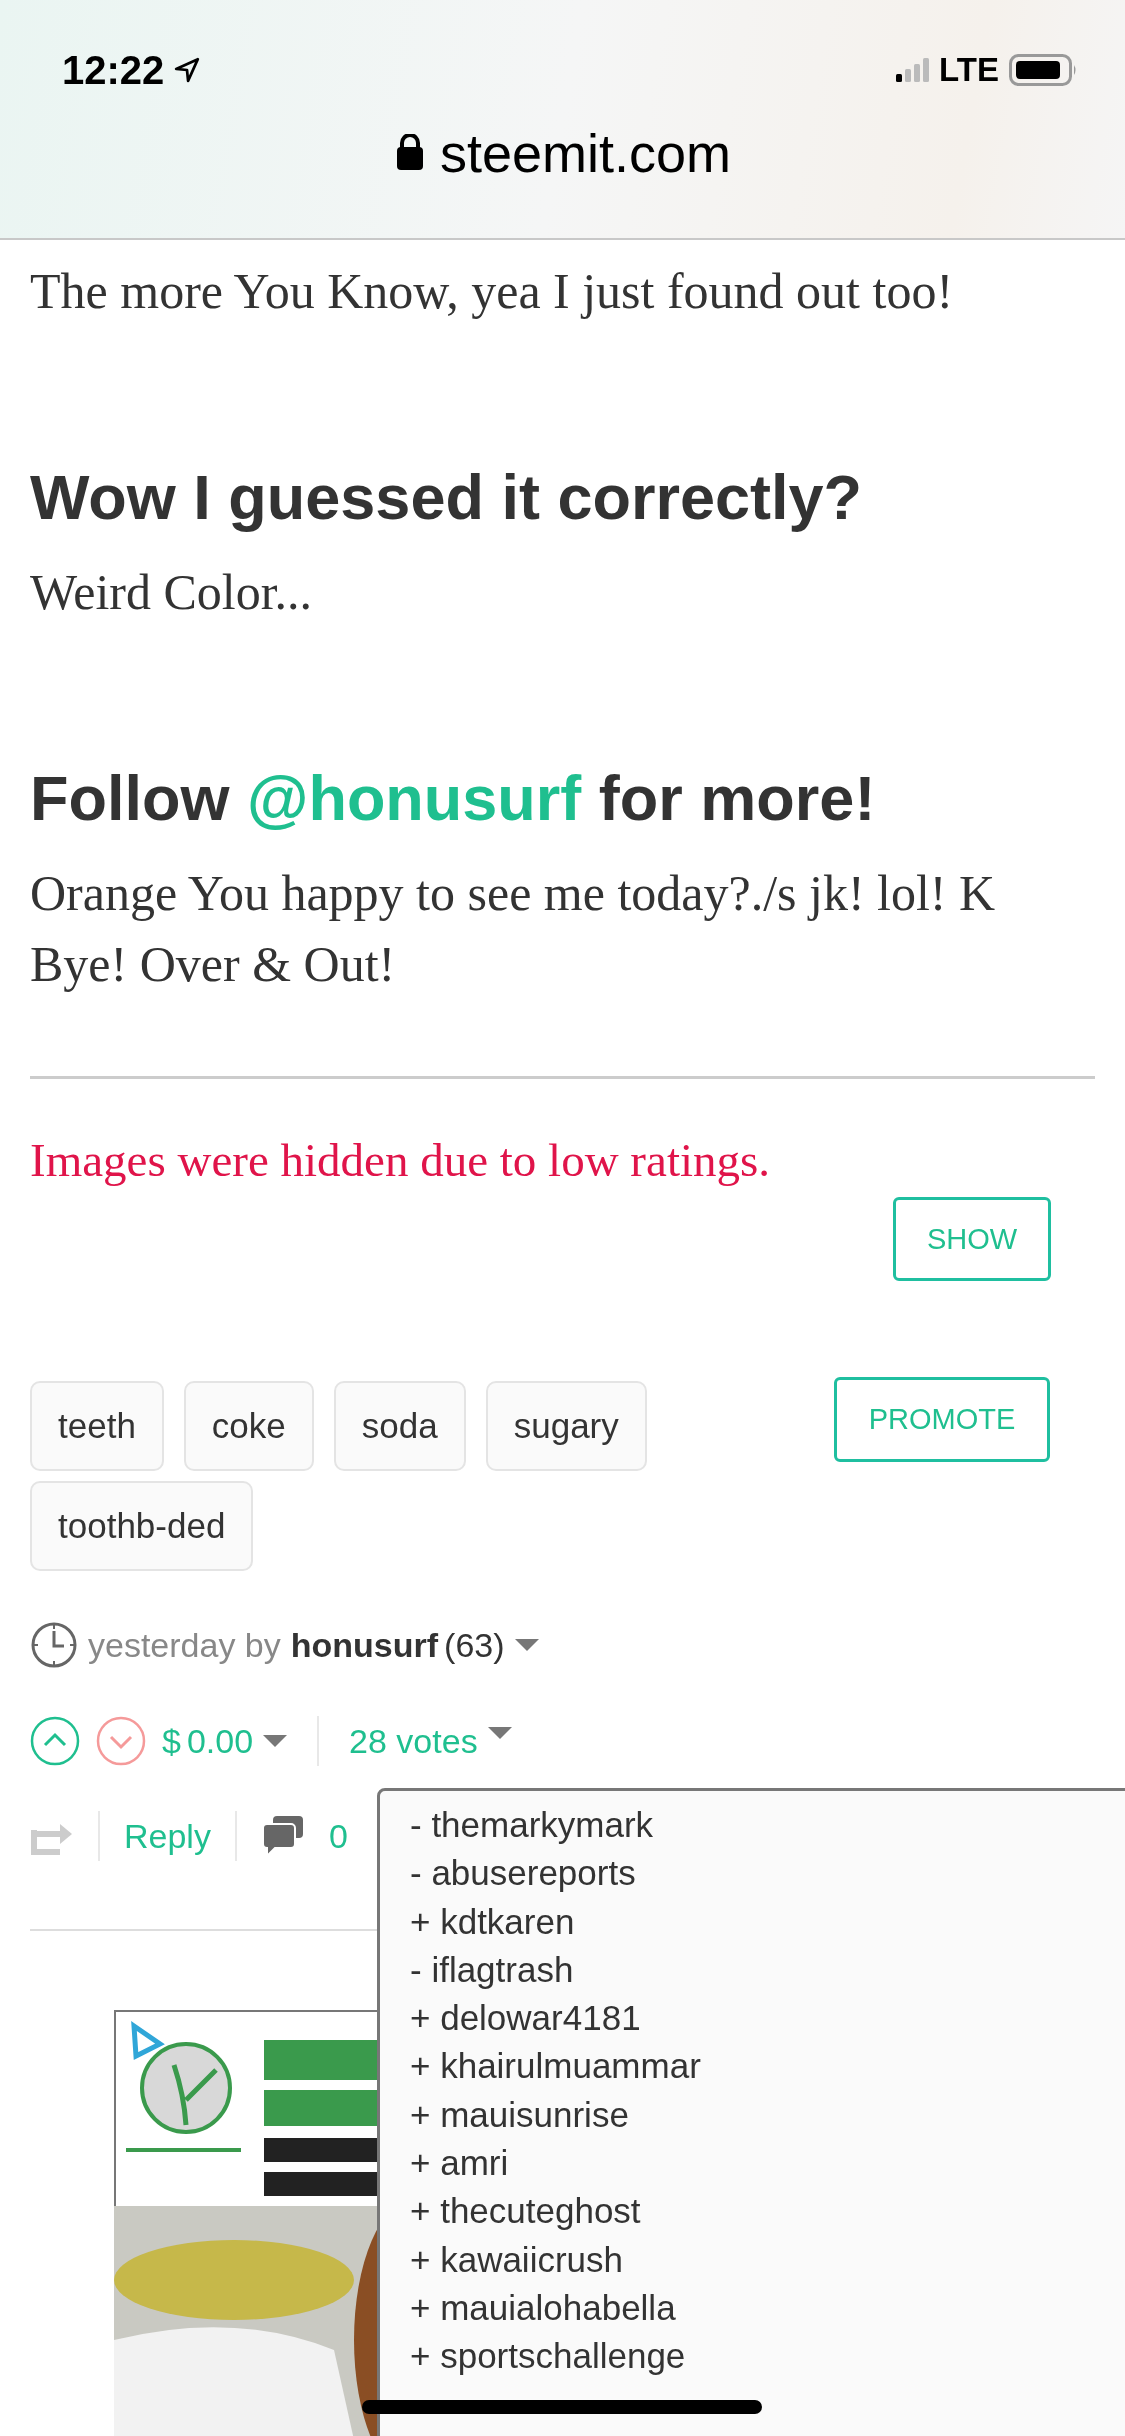 Image resolution: width=1125 pixels, height=2436 pixels. Describe the element at coordinates (767, 2163) in the screenshot. I see `voter-item: + amri` at that location.